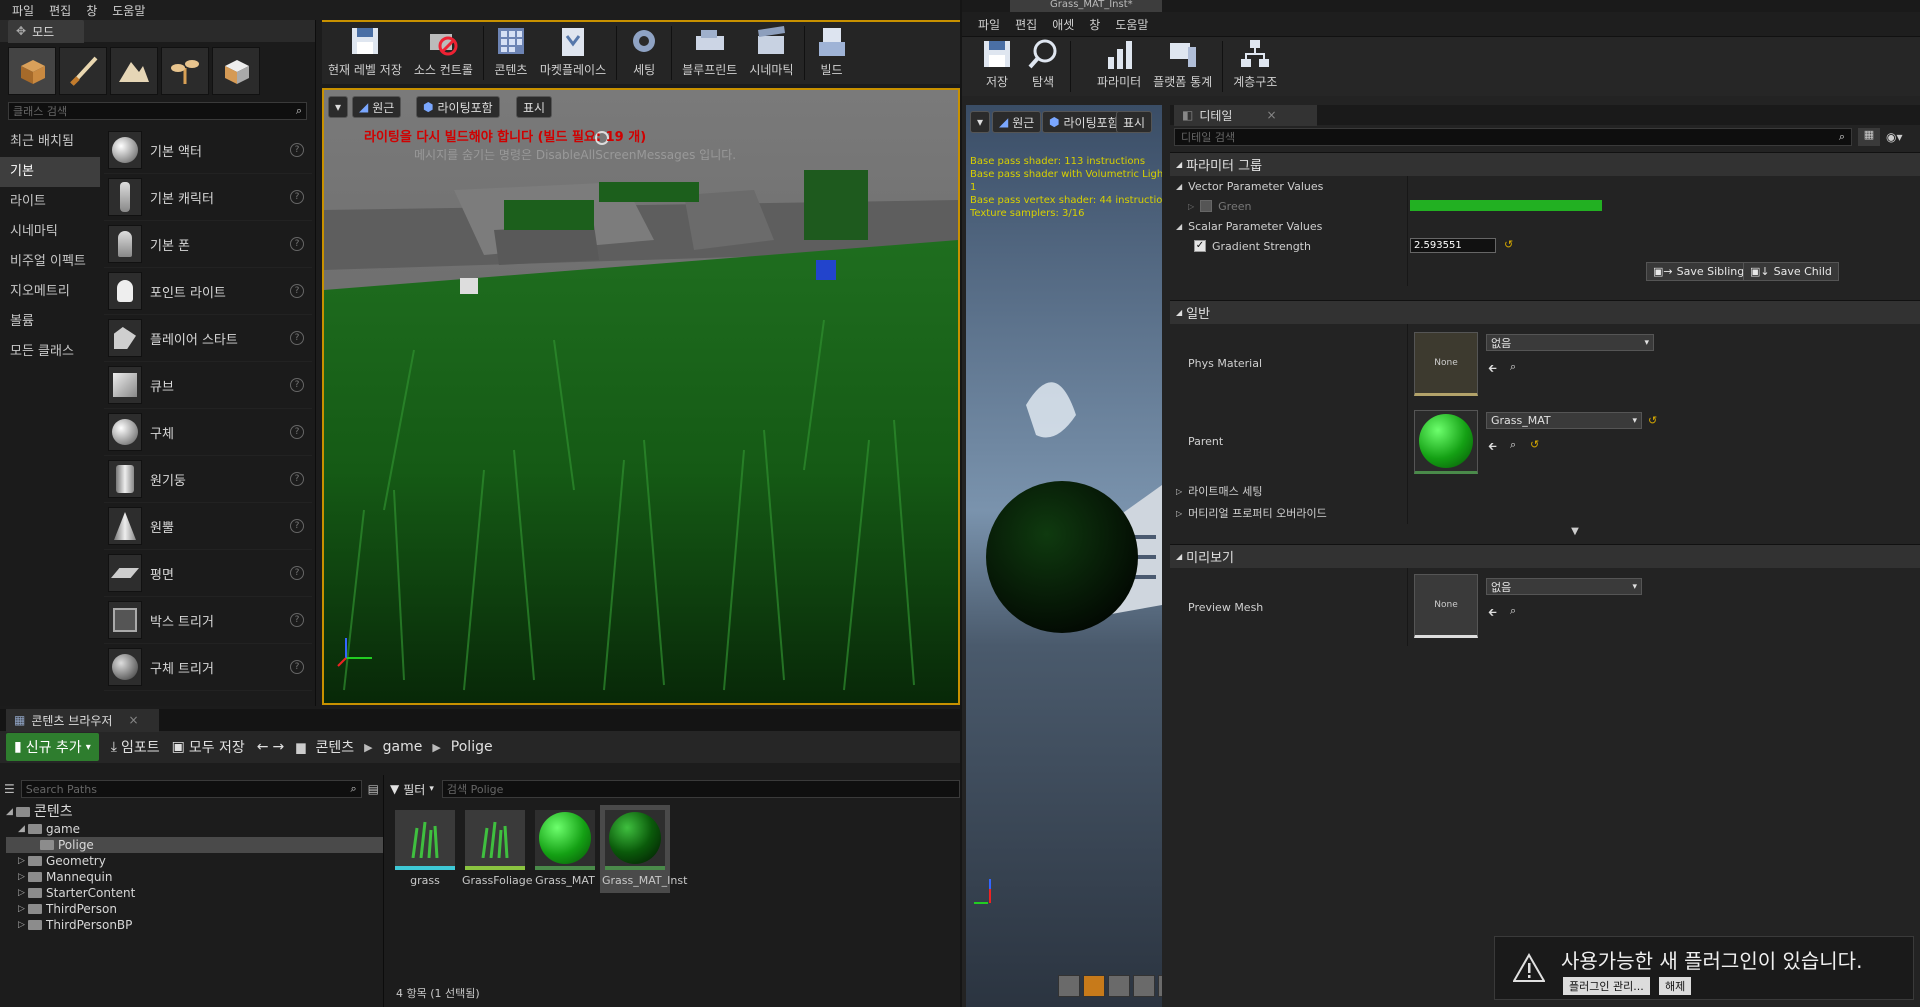 The height and width of the screenshot is (1007, 1920). What do you see at coordinates (1570, 342) in the screenshot?
I see `phys-material-combo: 없음 ▾` at bounding box center [1570, 342].